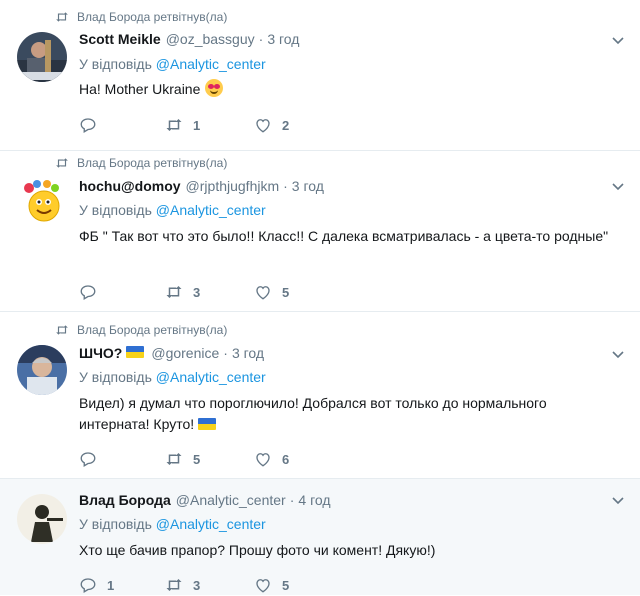 The height and width of the screenshot is (596, 640). What do you see at coordinates (286, 459) in the screenshot?
I see `like-count: 6` at bounding box center [286, 459].